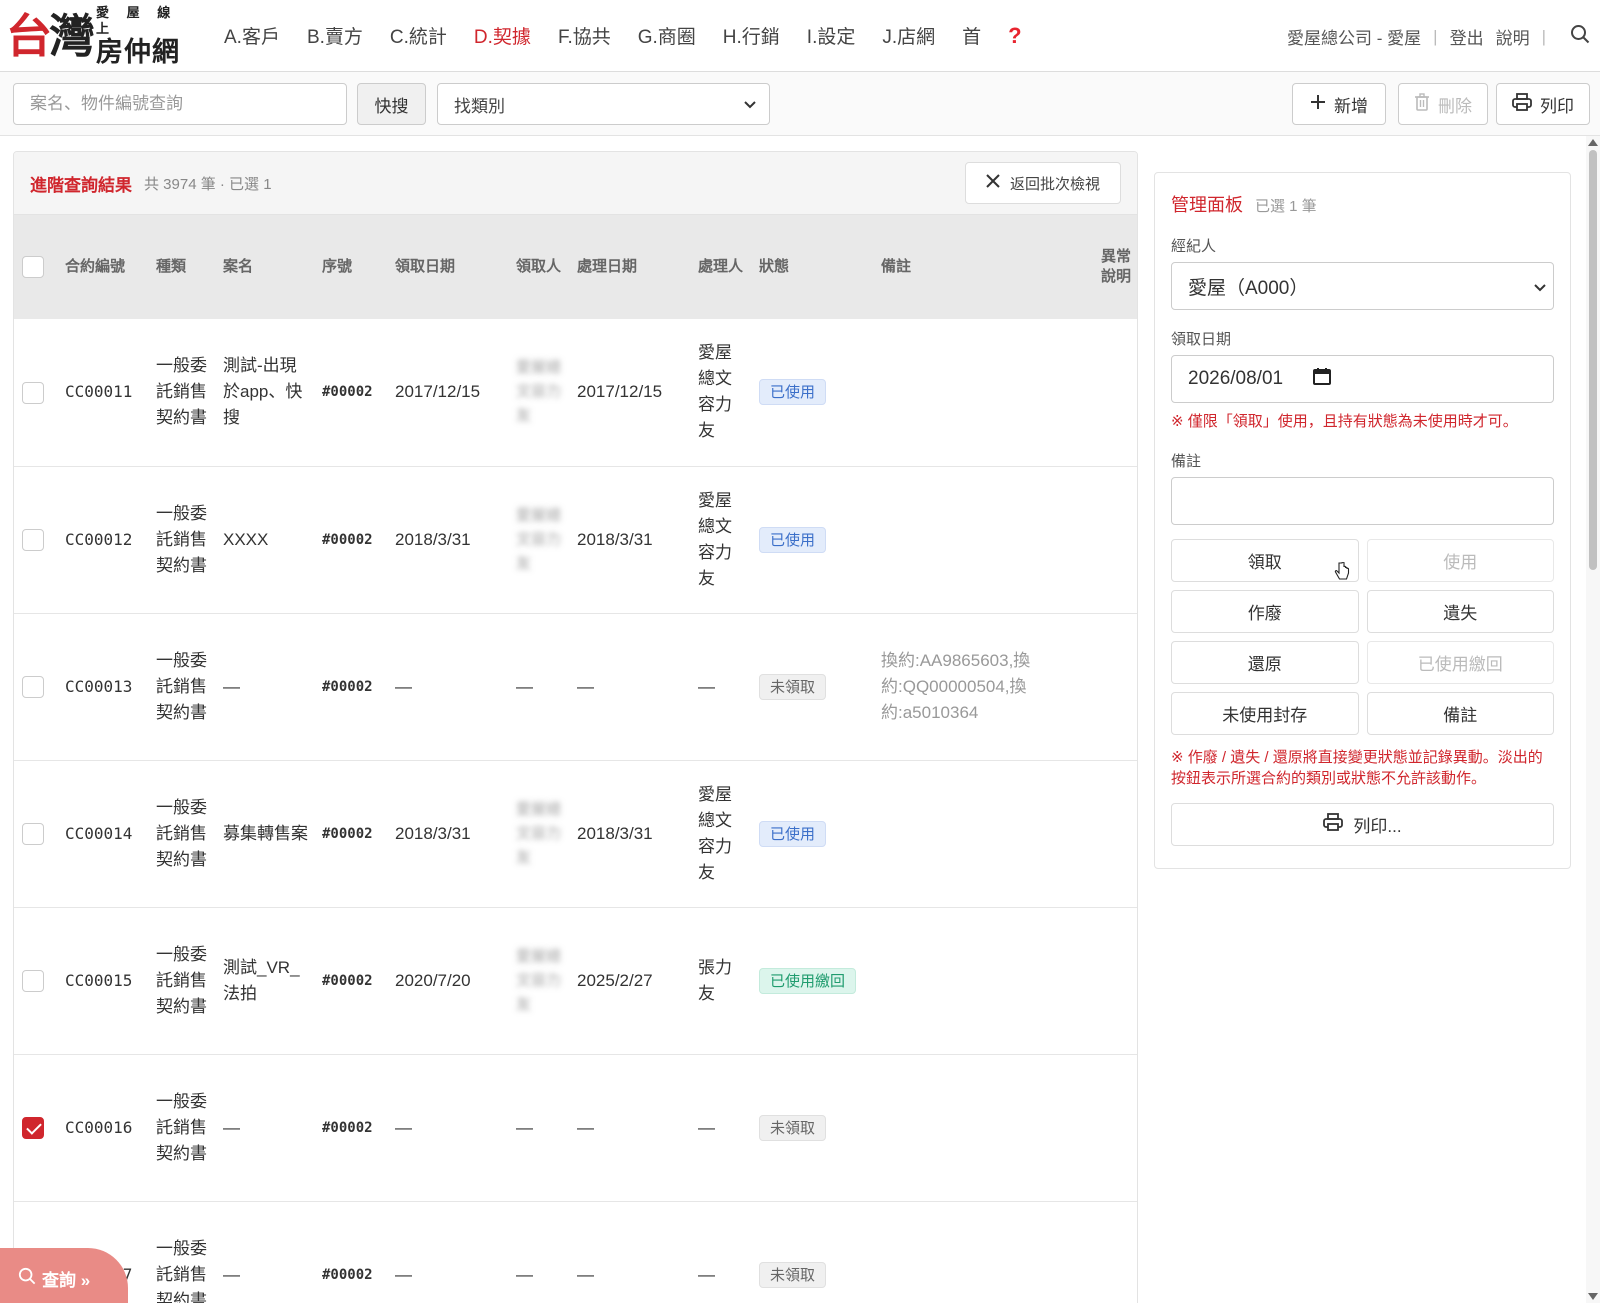 This screenshot has height=1303, width=1600. What do you see at coordinates (183, 267) in the screenshot?
I see `col-kind: 種類` at bounding box center [183, 267].